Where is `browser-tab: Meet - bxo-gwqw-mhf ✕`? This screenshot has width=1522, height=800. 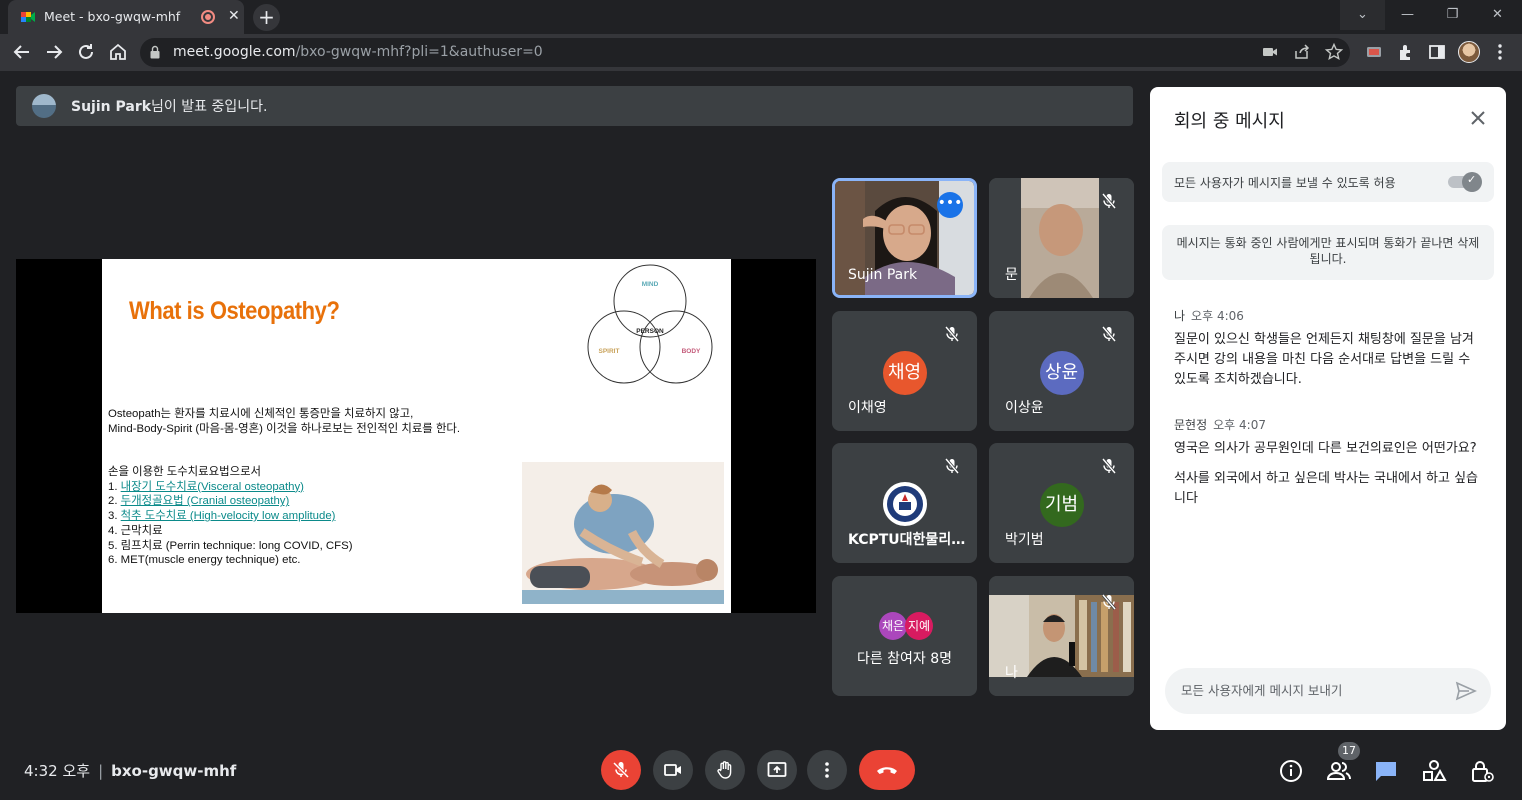 browser-tab: Meet - bxo-gwqw-mhf ✕ is located at coordinates (126, 17).